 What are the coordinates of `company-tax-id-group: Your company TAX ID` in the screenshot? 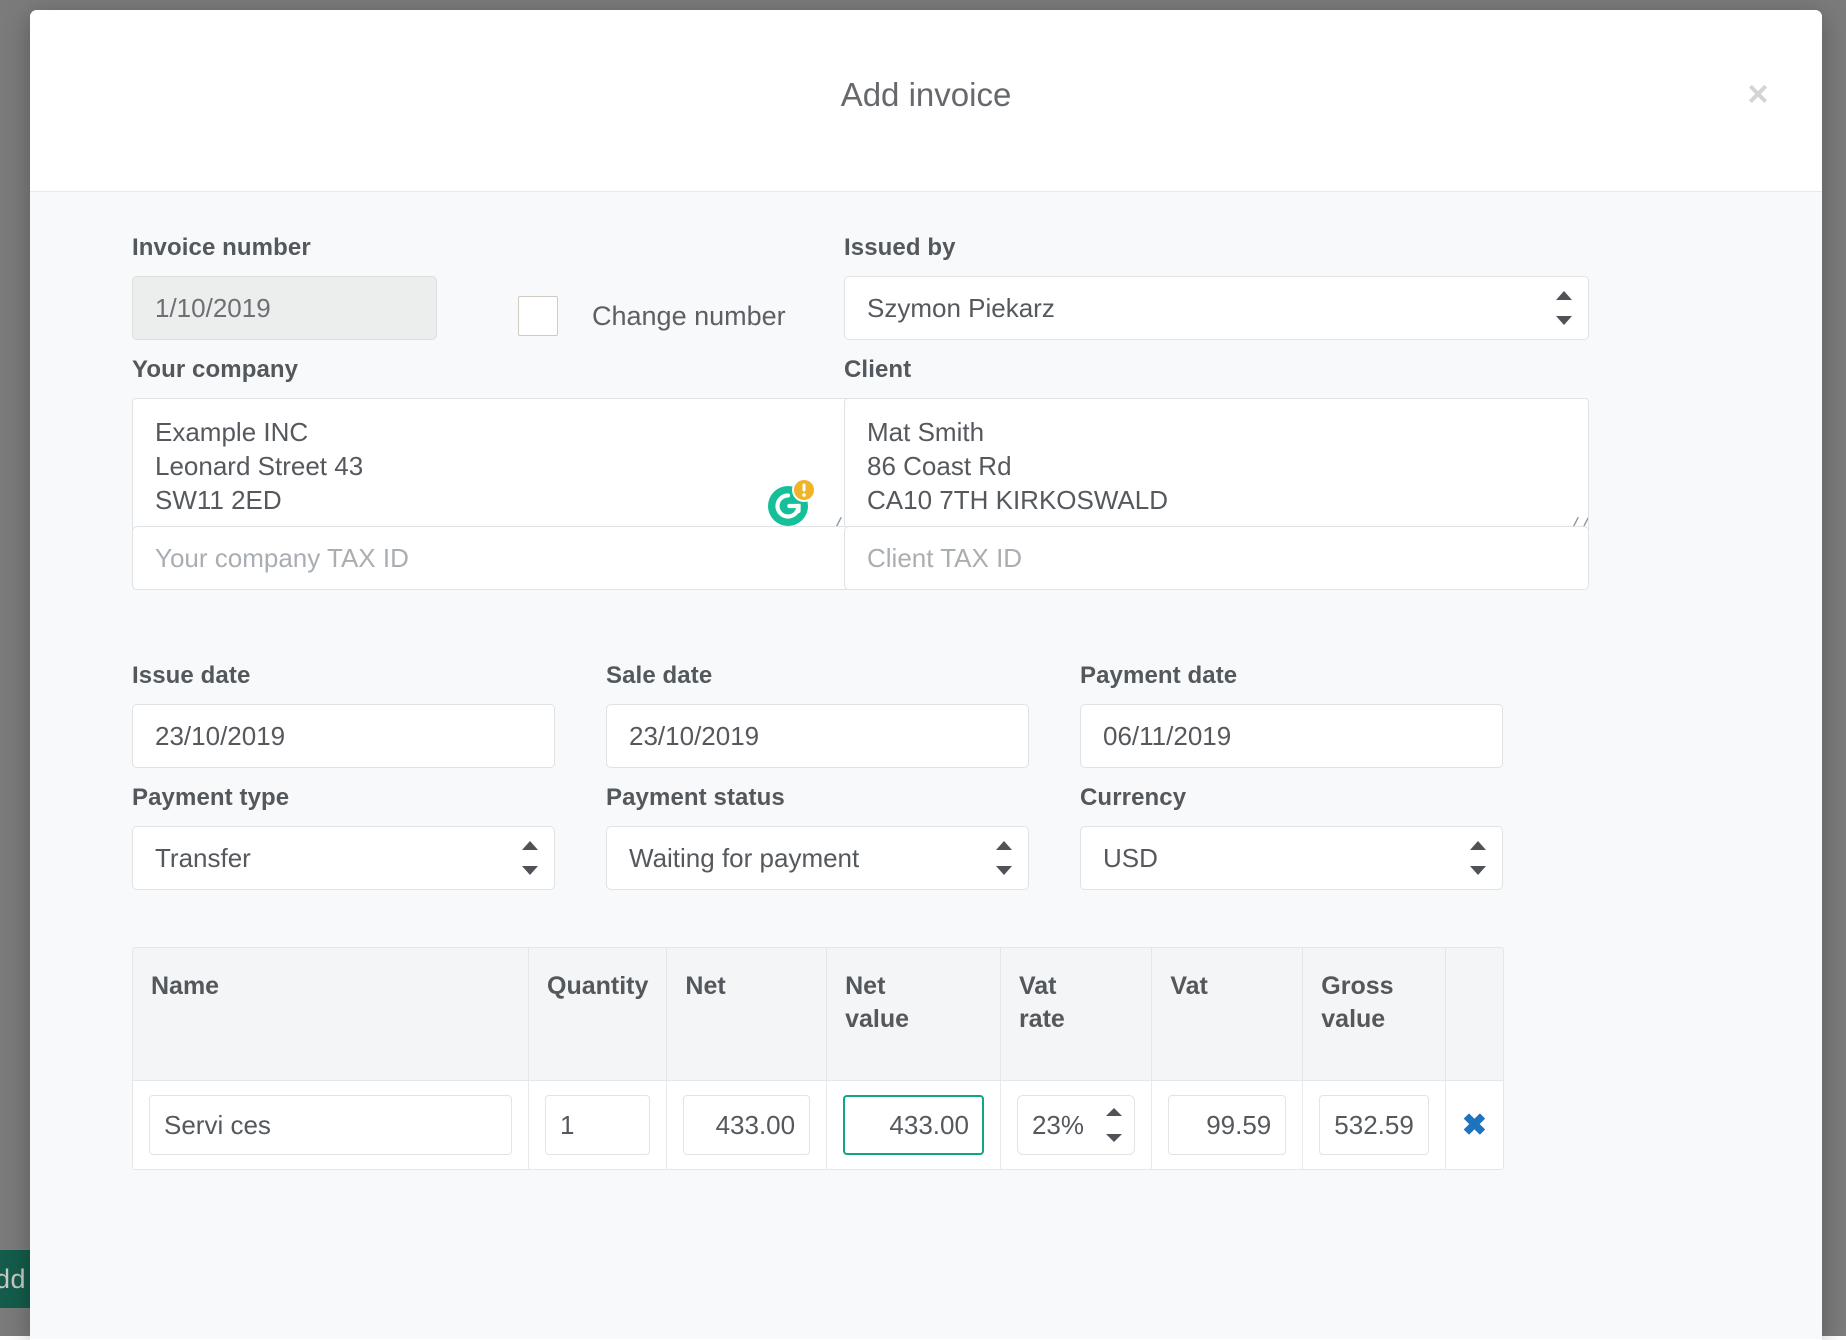 It's located at (492, 558).